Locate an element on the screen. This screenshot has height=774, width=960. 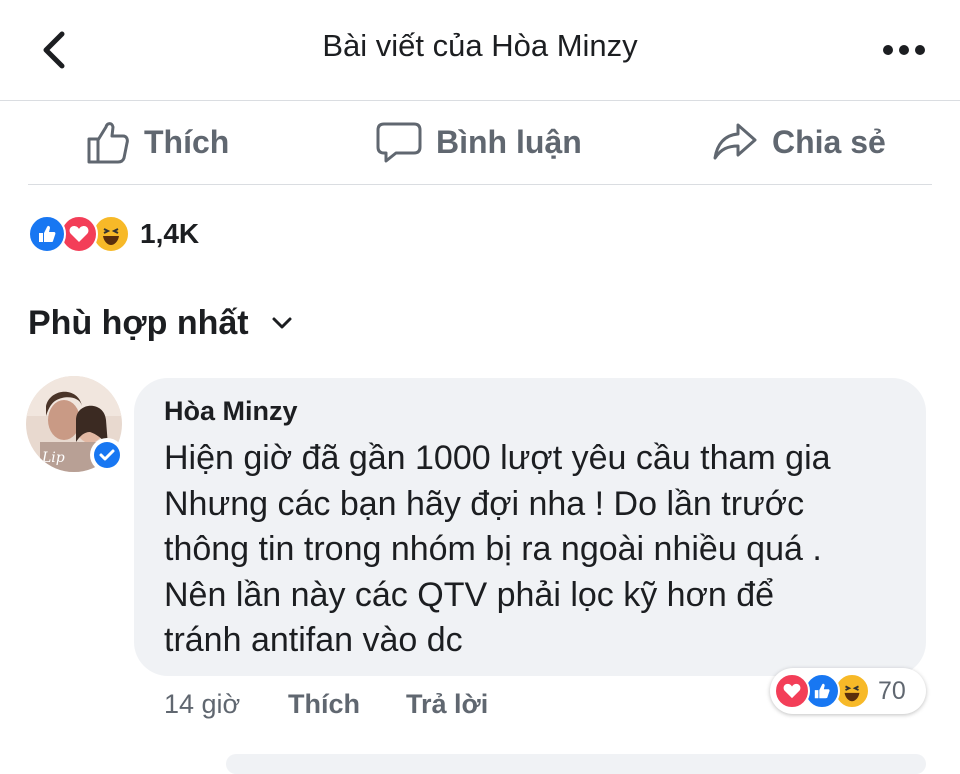
like-button: Thích is located at coordinates (157, 142).